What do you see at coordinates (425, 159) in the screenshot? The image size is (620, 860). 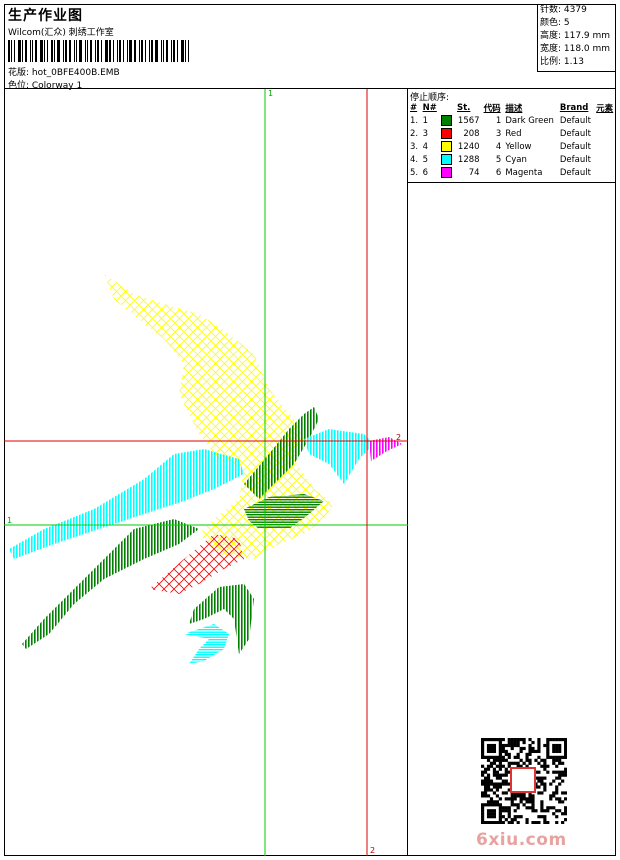 I see `row-n: 5` at bounding box center [425, 159].